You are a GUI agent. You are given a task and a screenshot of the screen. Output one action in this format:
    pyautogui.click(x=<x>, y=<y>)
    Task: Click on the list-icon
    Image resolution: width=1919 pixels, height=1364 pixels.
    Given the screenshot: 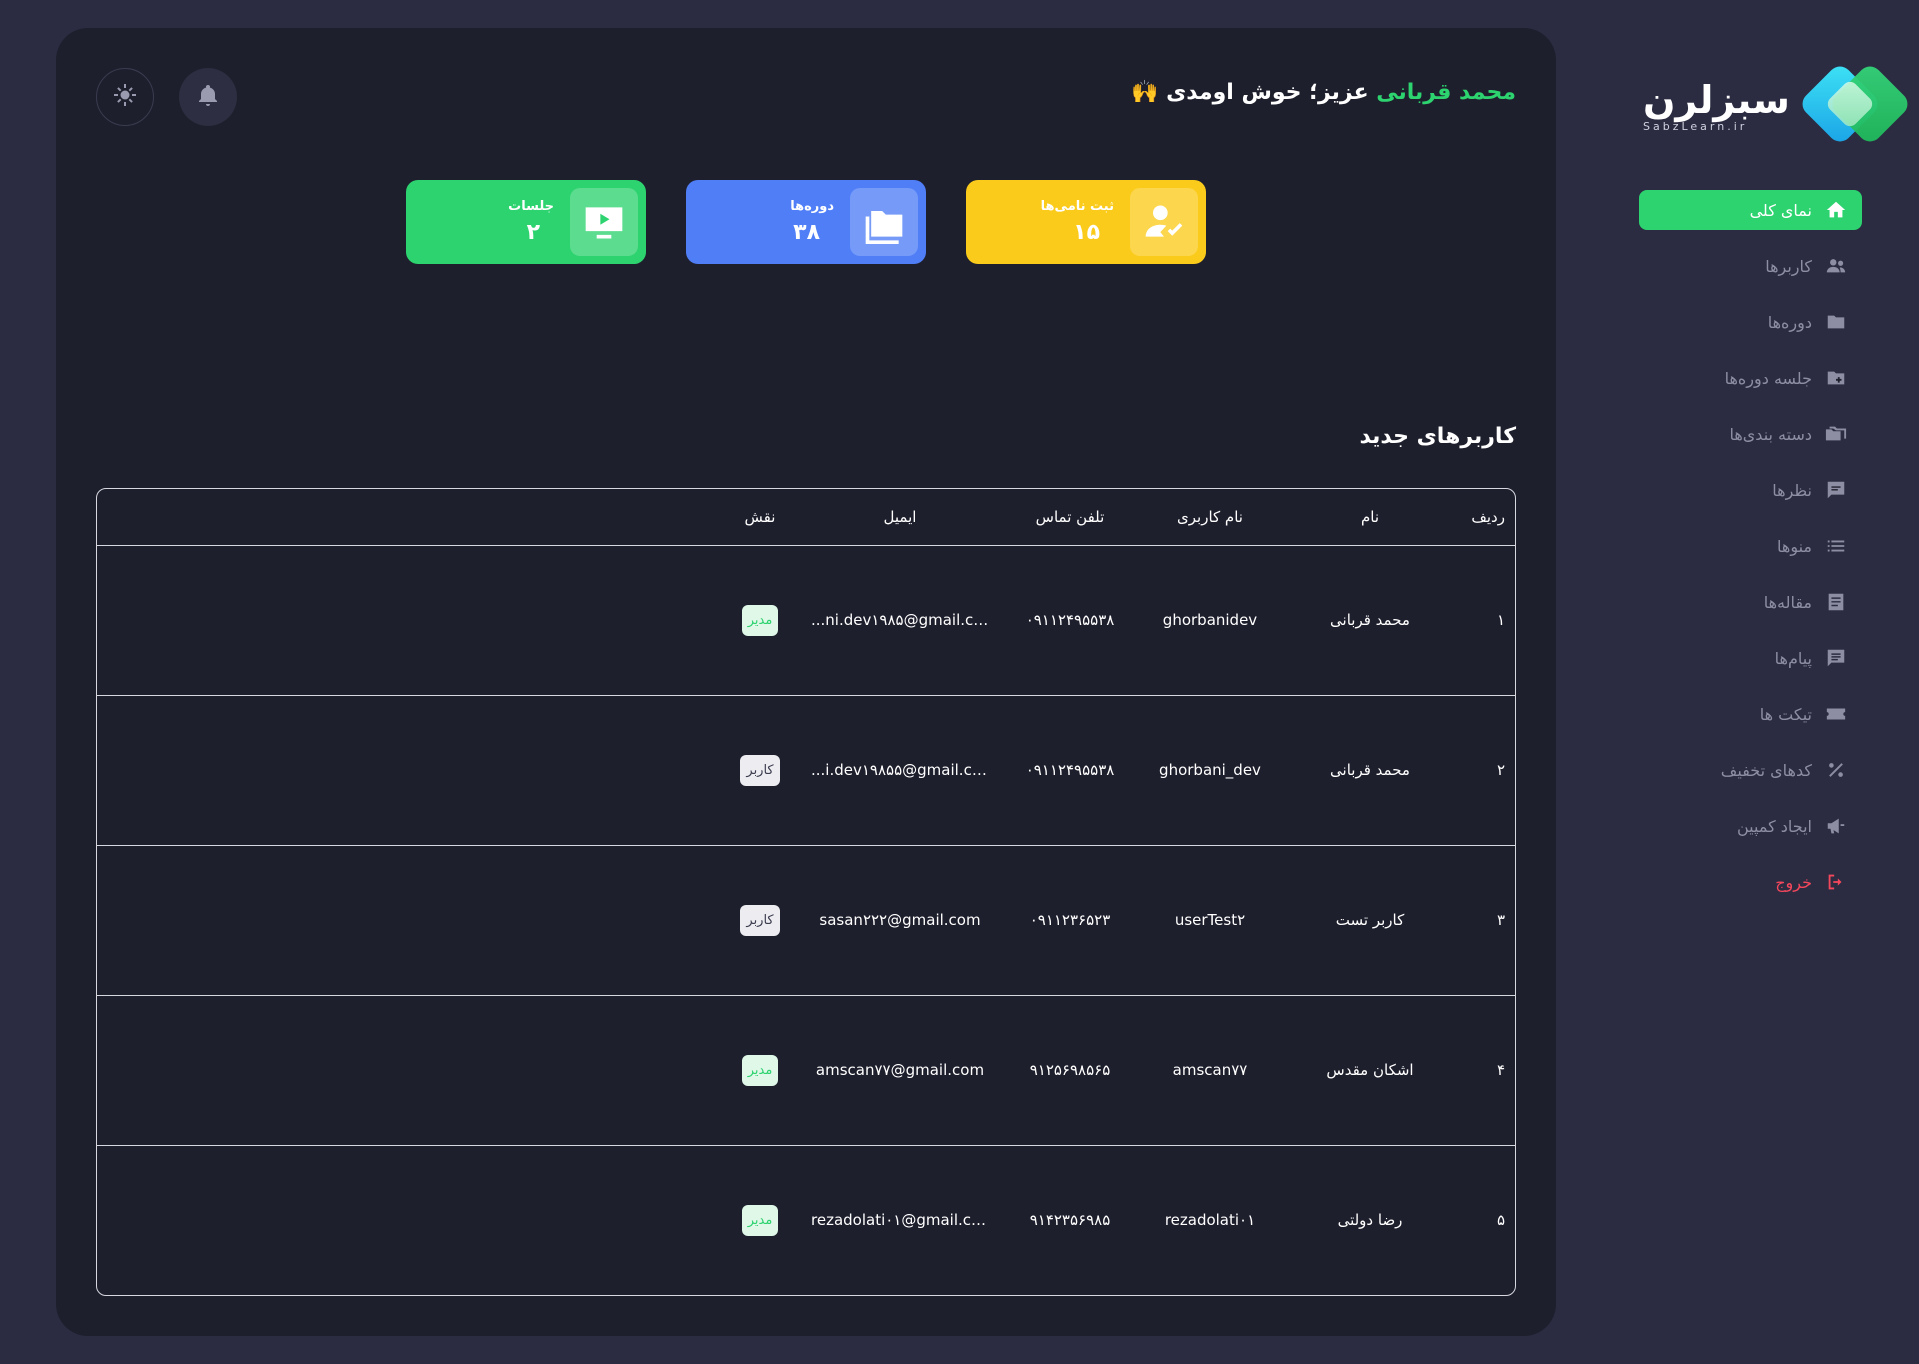 What is the action you would take?
    pyautogui.click(x=1836, y=546)
    